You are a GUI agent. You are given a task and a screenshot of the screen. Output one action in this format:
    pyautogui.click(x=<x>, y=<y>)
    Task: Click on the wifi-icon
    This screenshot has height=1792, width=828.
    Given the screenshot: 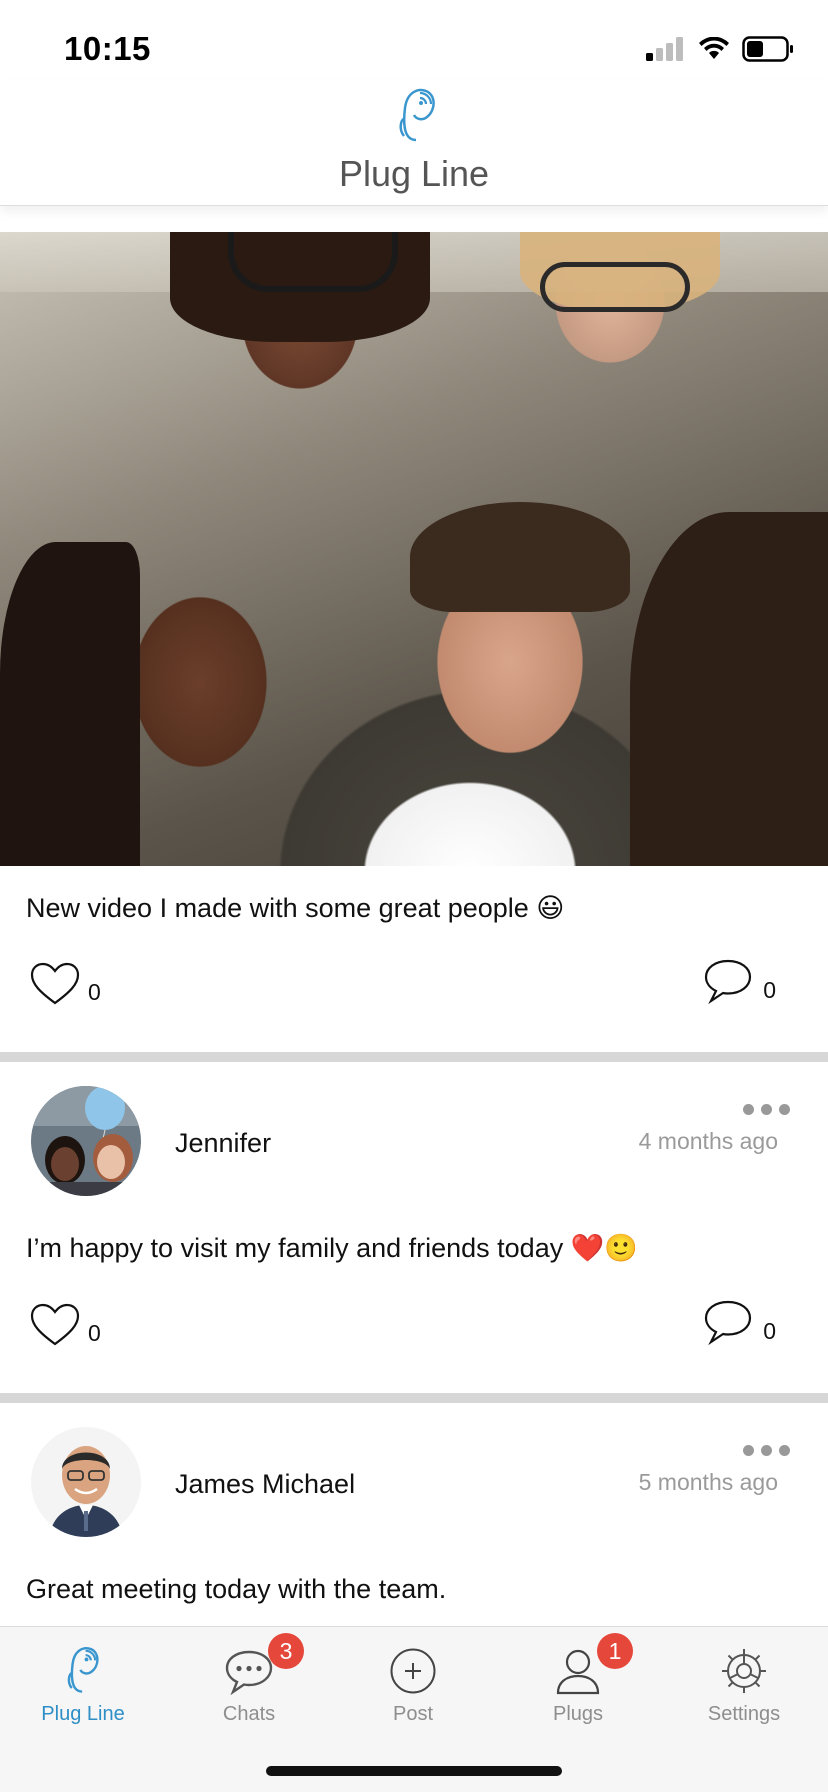 What is the action you would take?
    pyautogui.click(x=714, y=48)
    